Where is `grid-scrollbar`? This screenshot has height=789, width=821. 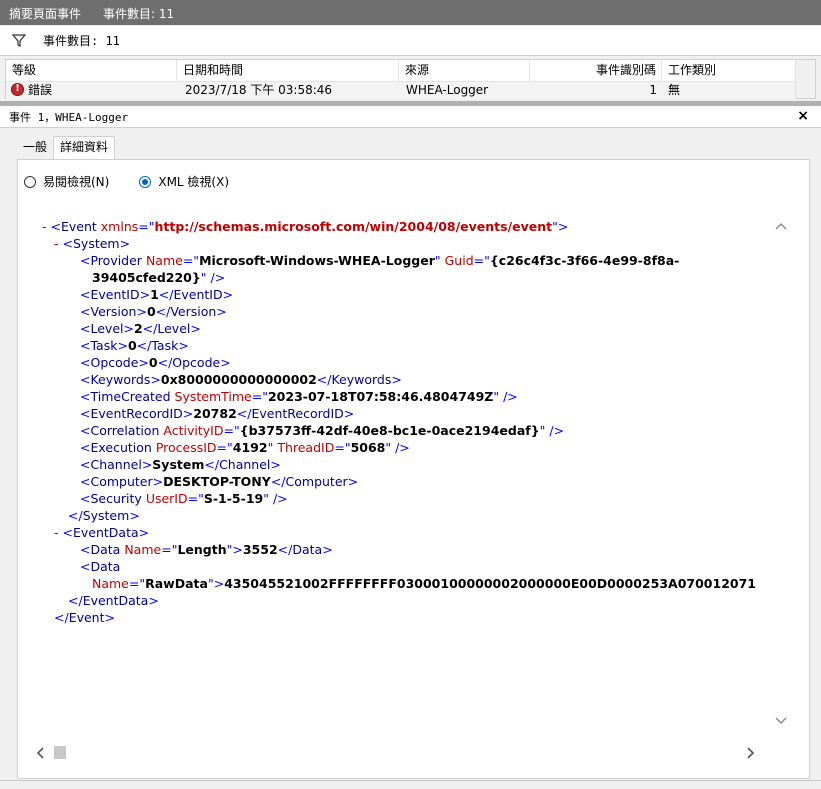 grid-scrollbar is located at coordinates (805, 79).